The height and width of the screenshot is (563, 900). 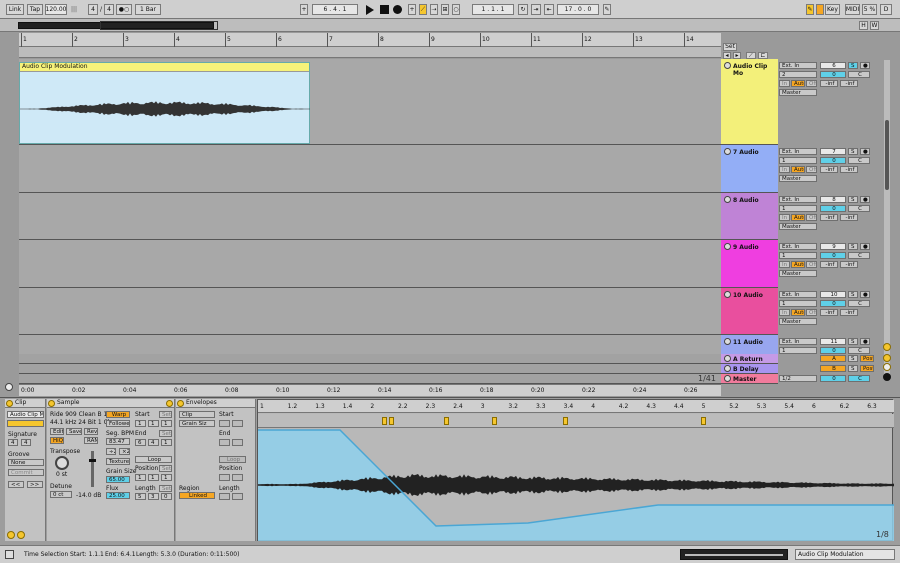 I want to click on env-start-bar, so click(x=224, y=423).